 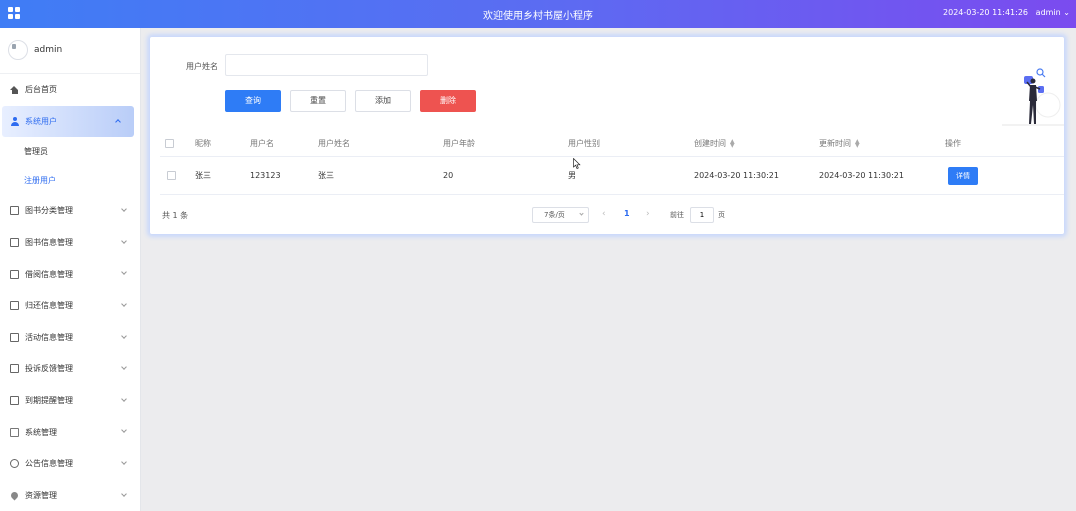 What do you see at coordinates (49, 243) in the screenshot?
I see `sidebar-item-label: 图书信息管理` at bounding box center [49, 243].